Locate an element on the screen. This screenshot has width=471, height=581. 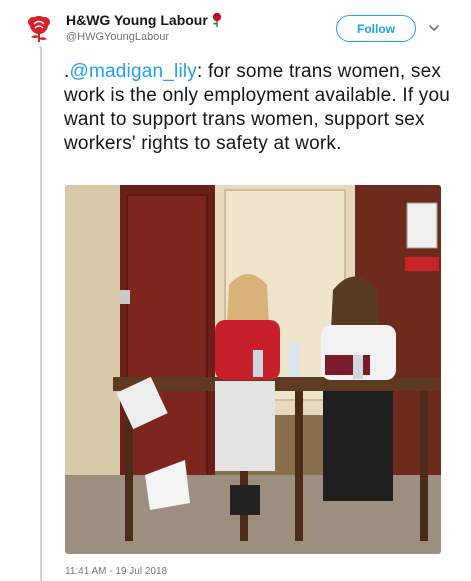
rose-icon is located at coordinates (217, 19).